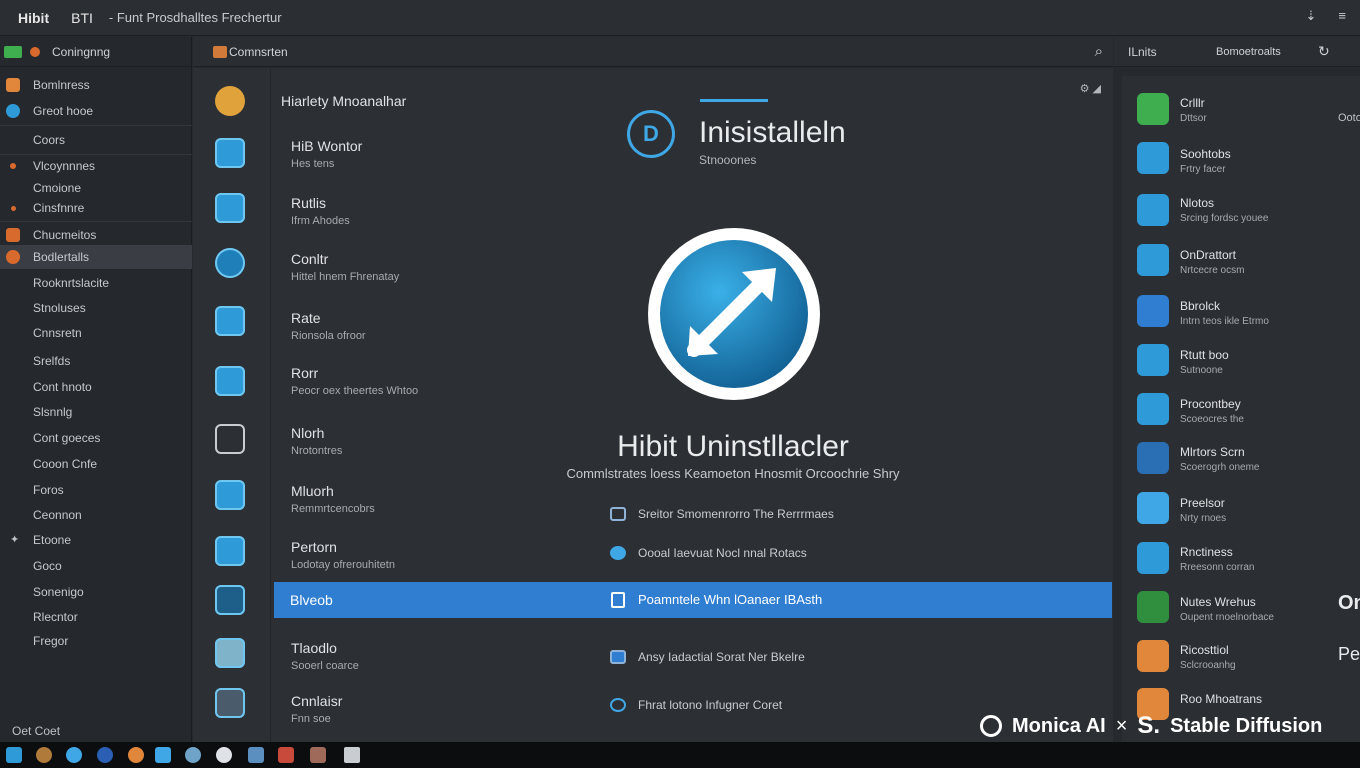 This screenshot has height=768, width=1360. I want to click on right-tab-label: ILnits, so click(1142, 52).